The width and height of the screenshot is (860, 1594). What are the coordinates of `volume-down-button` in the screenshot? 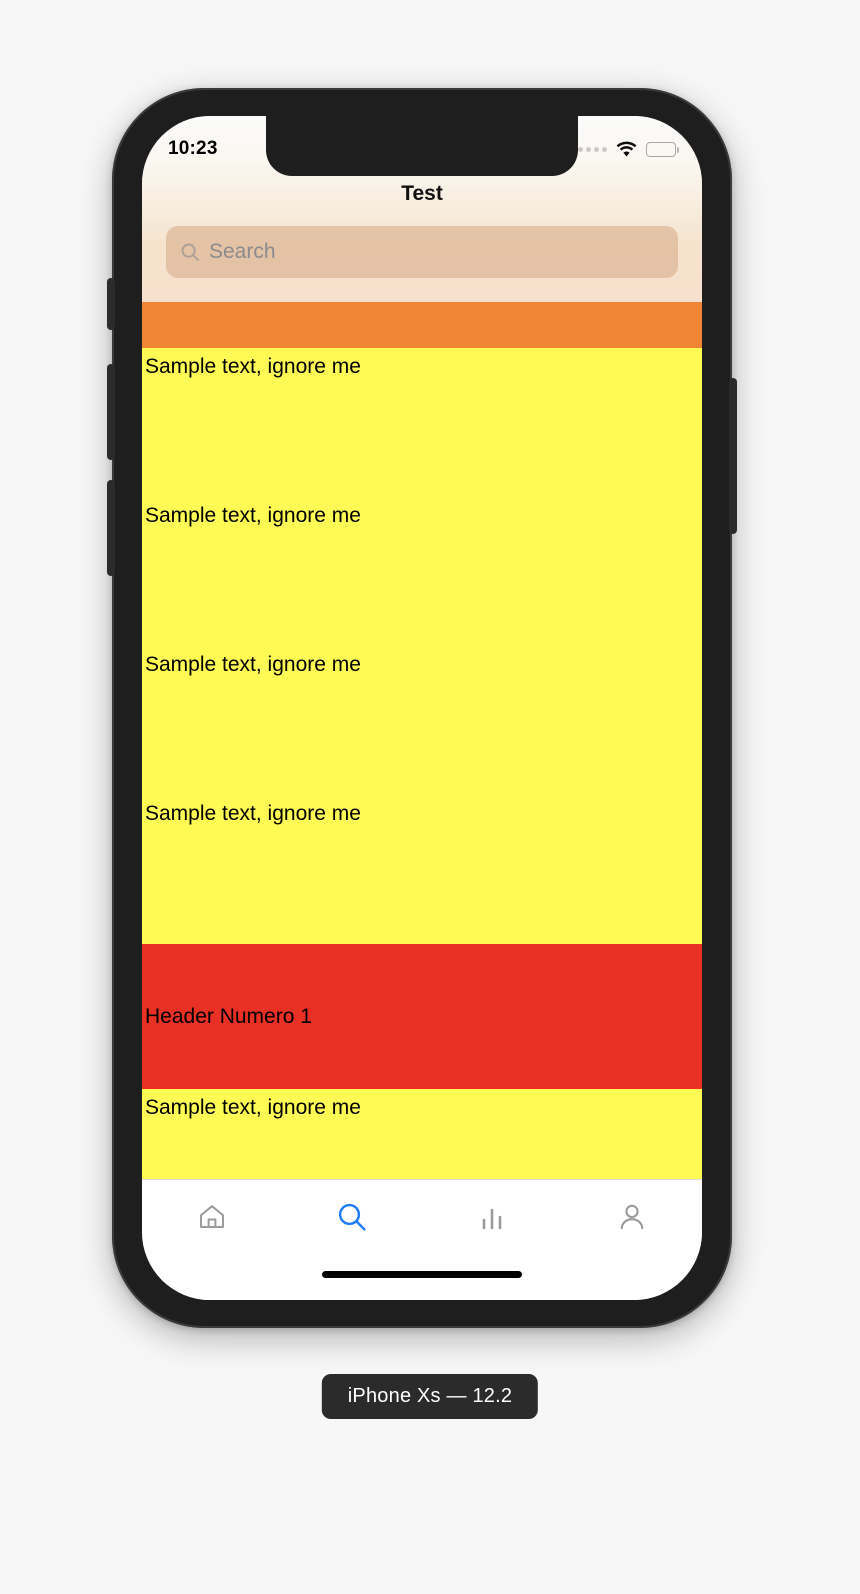 It's located at (111, 528).